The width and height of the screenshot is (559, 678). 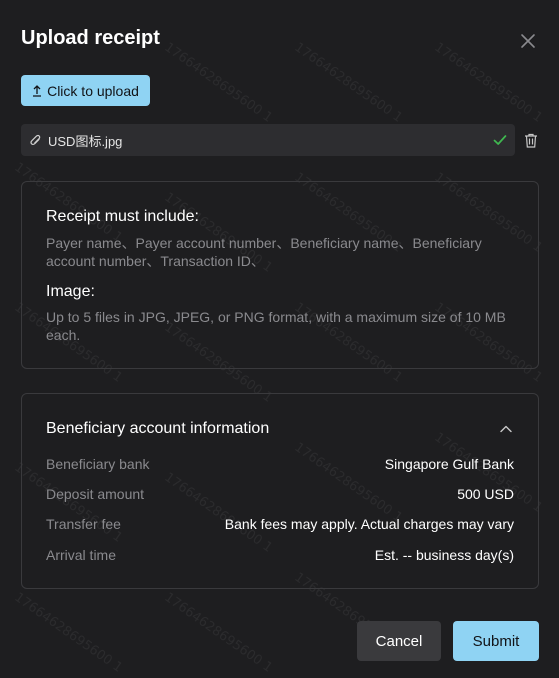 I want to click on check-icon, so click(x=500, y=140).